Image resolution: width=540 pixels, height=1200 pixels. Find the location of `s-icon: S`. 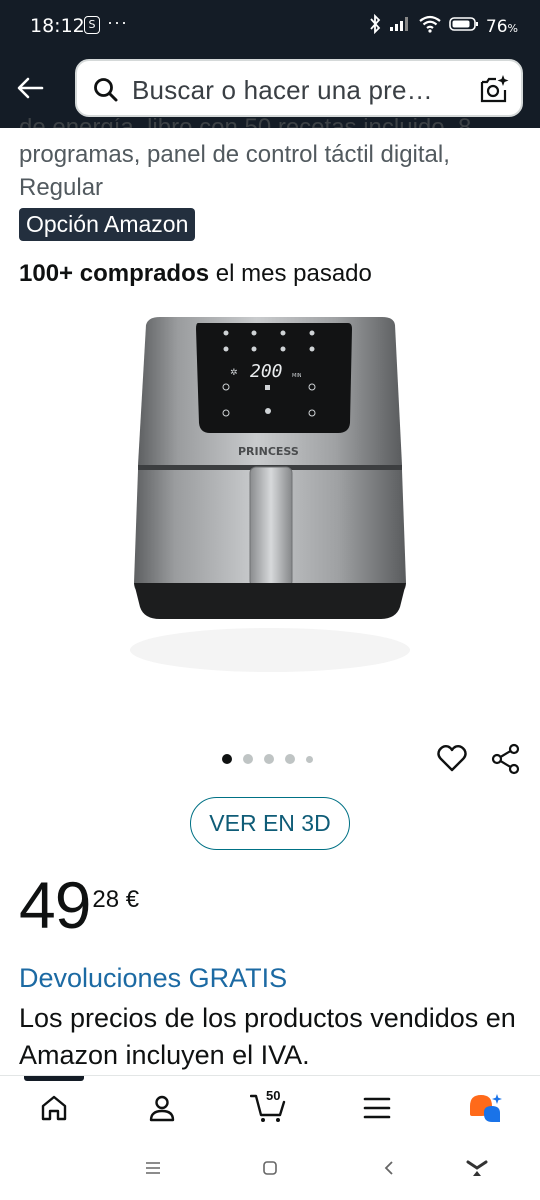

s-icon: S is located at coordinates (92, 25).